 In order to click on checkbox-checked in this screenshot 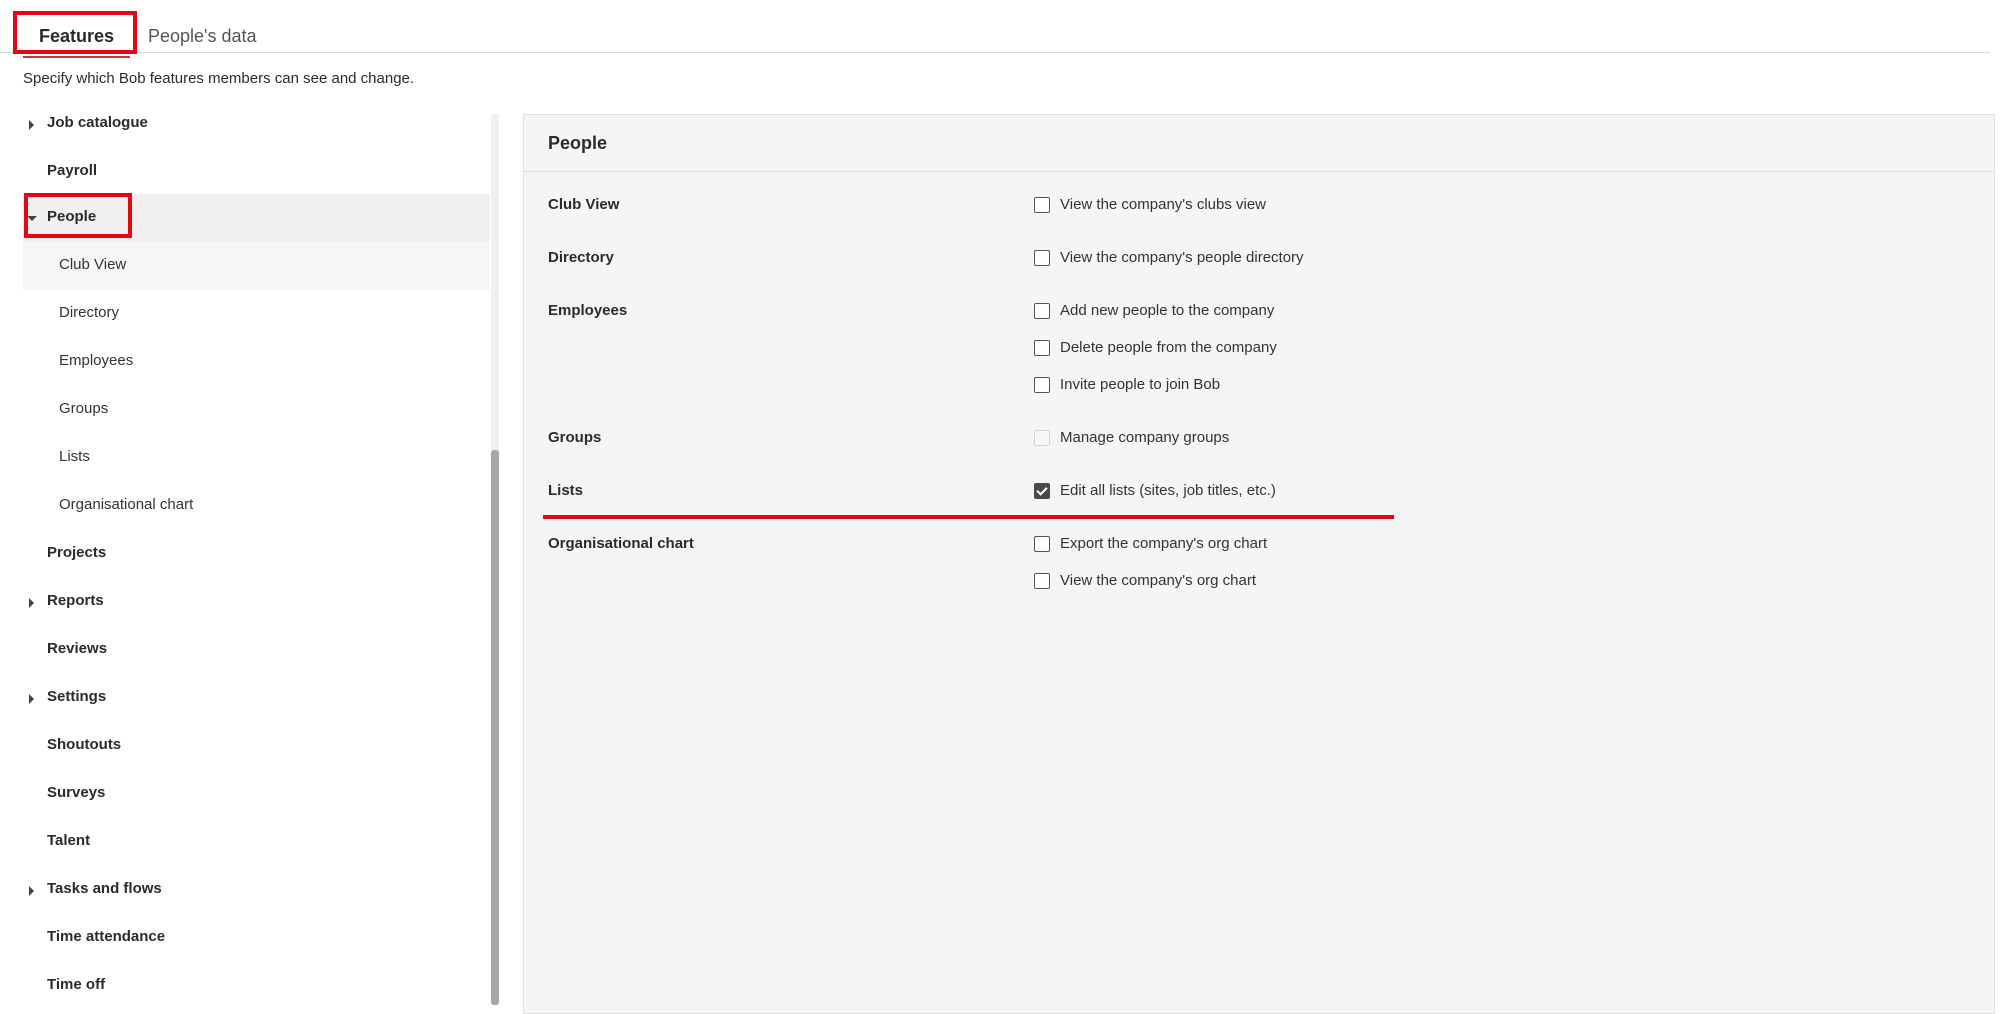, I will do `click(1042, 491)`.